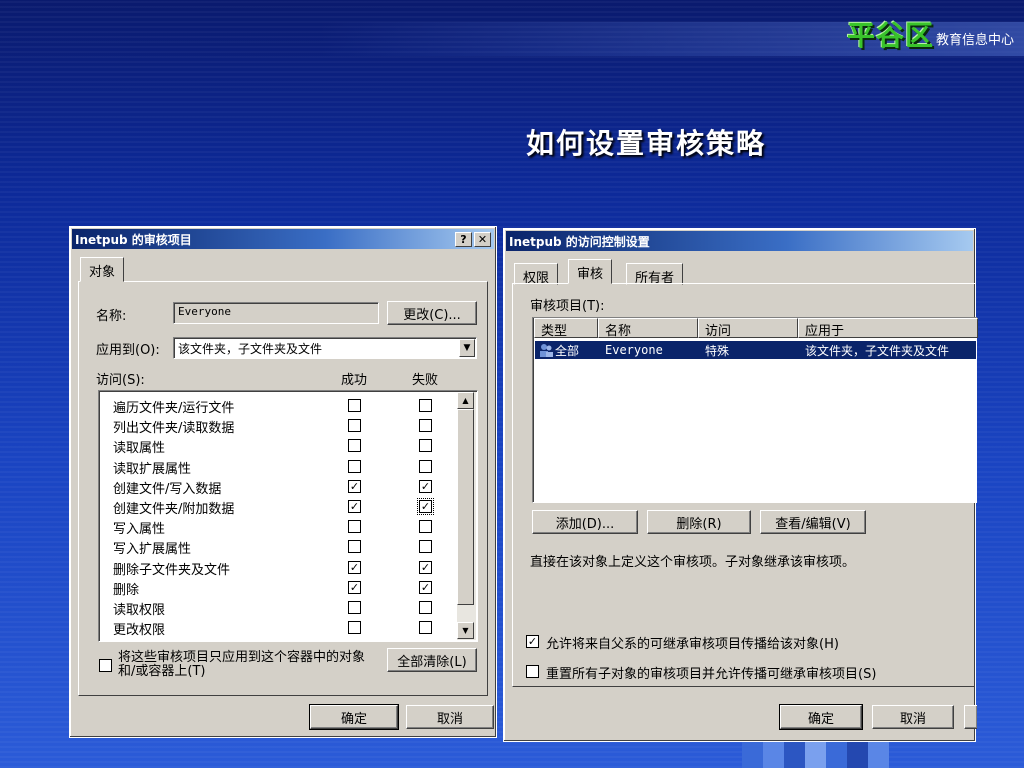  I want to click on entries-label: 审核项目(T):, so click(567, 306).